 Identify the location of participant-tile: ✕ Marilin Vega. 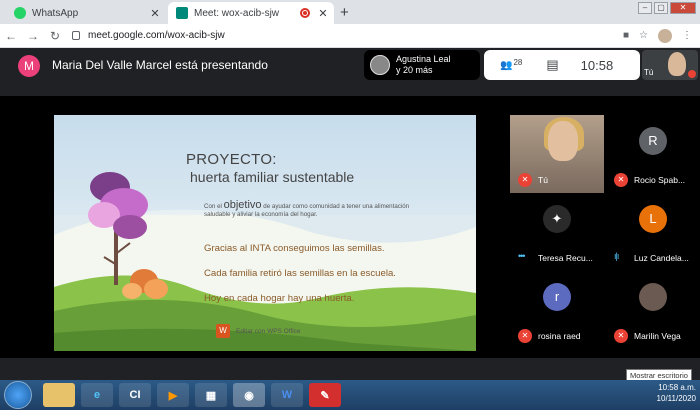
(653, 310).